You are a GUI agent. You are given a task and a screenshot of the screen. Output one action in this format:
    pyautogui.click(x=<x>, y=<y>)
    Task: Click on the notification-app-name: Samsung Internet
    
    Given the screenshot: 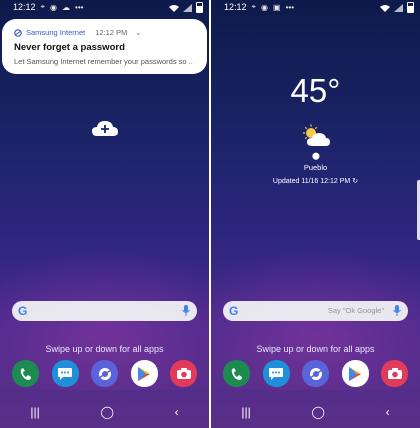 What is the action you would take?
    pyautogui.click(x=56, y=32)
    